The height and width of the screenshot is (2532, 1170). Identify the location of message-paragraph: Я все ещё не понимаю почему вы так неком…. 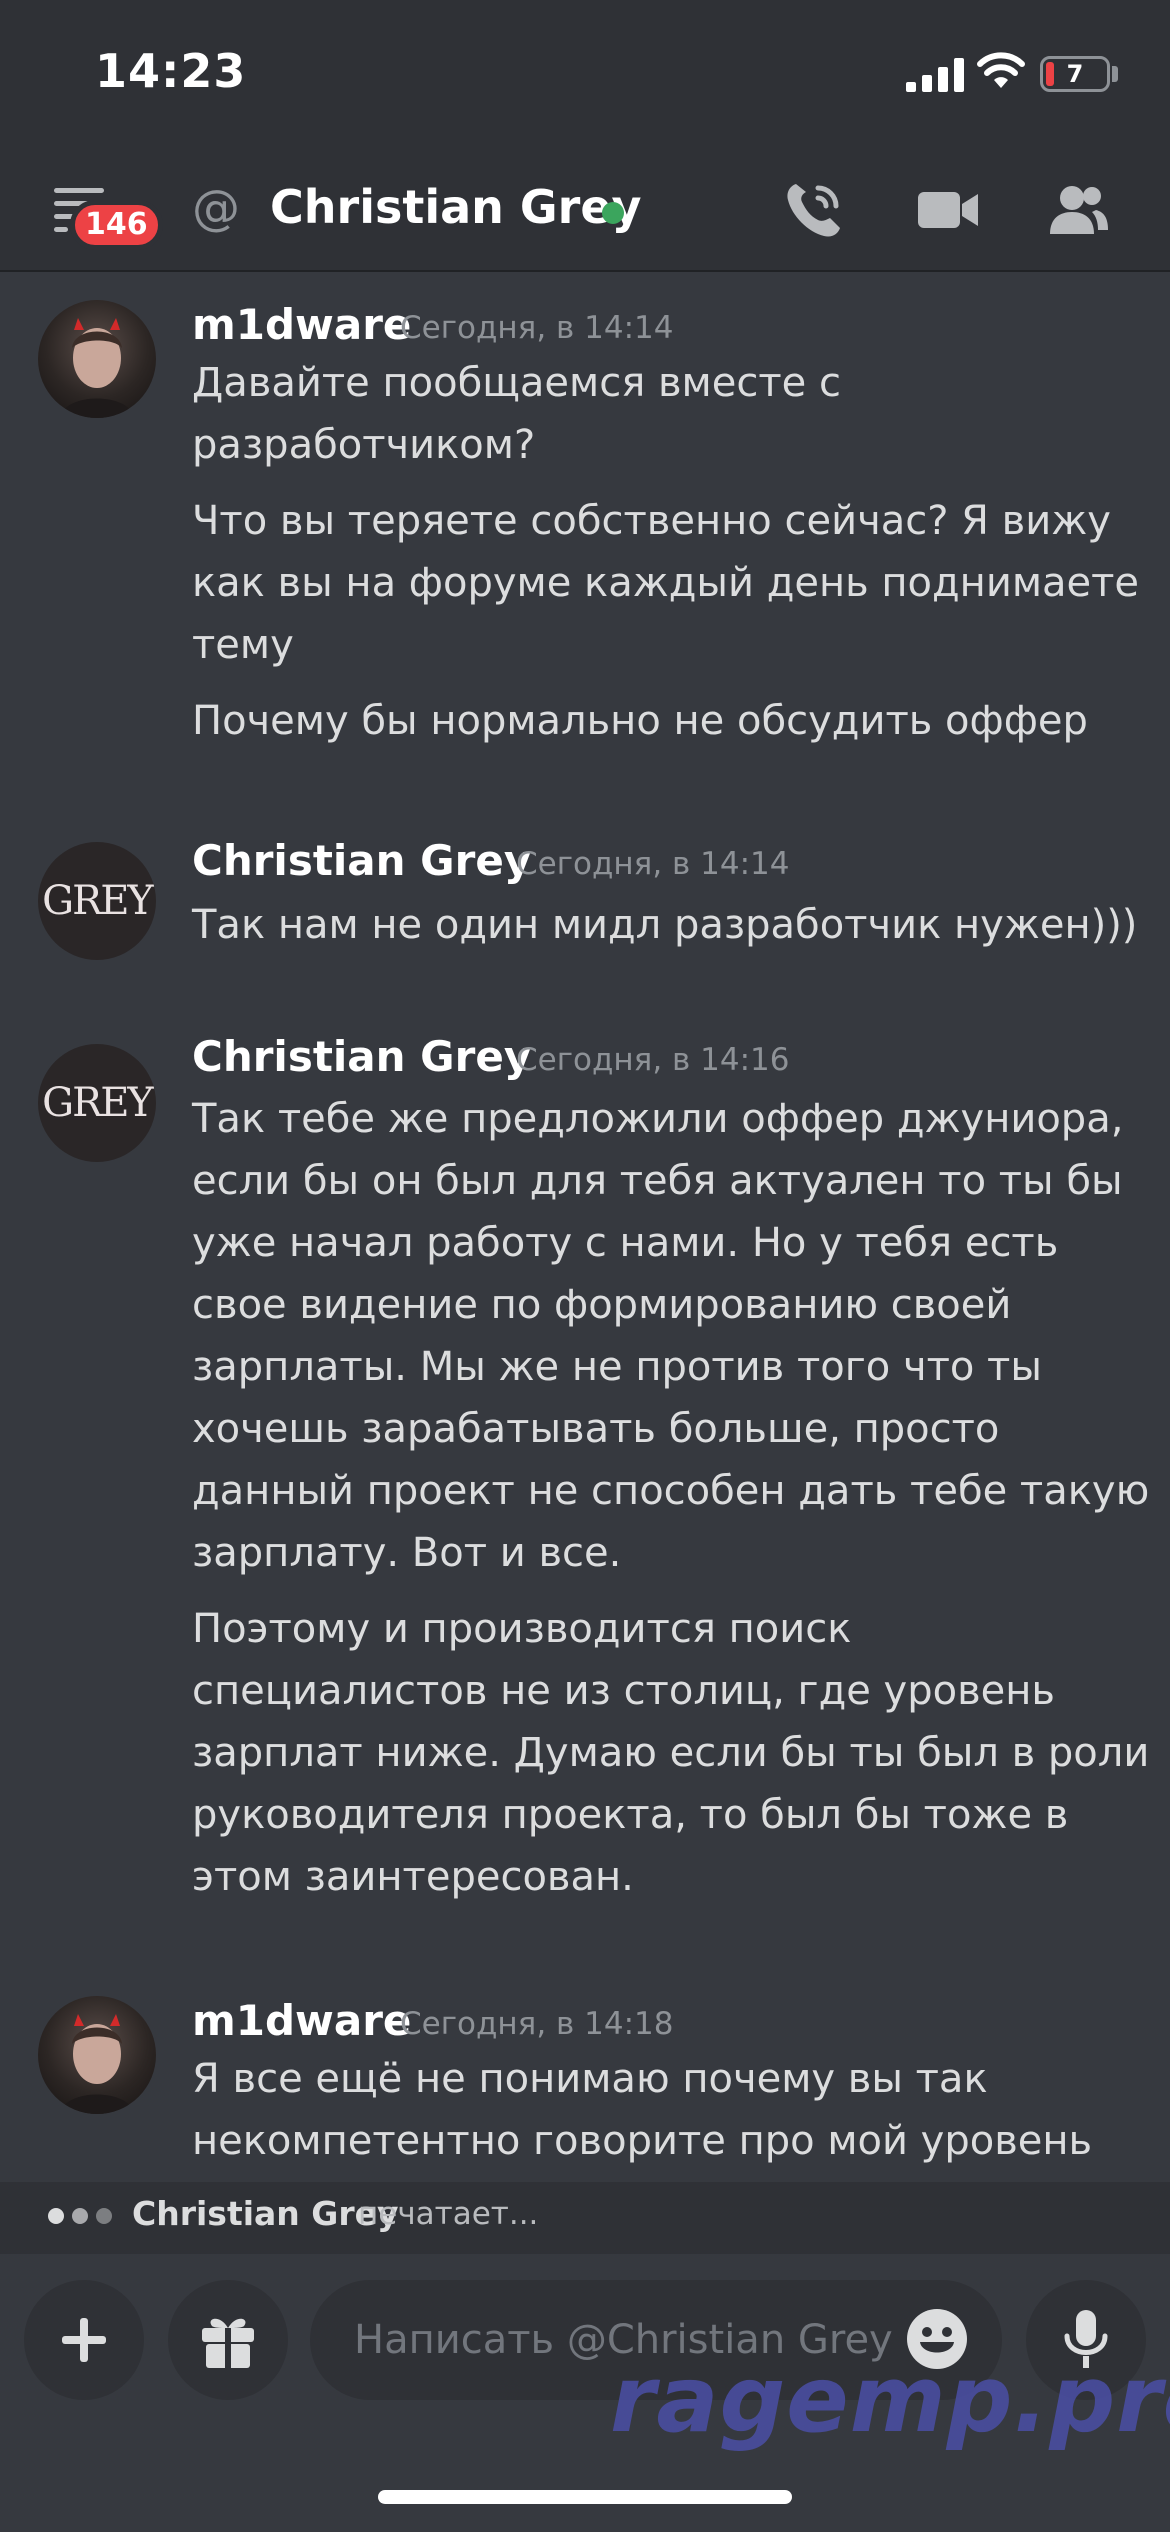
(642, 2110).